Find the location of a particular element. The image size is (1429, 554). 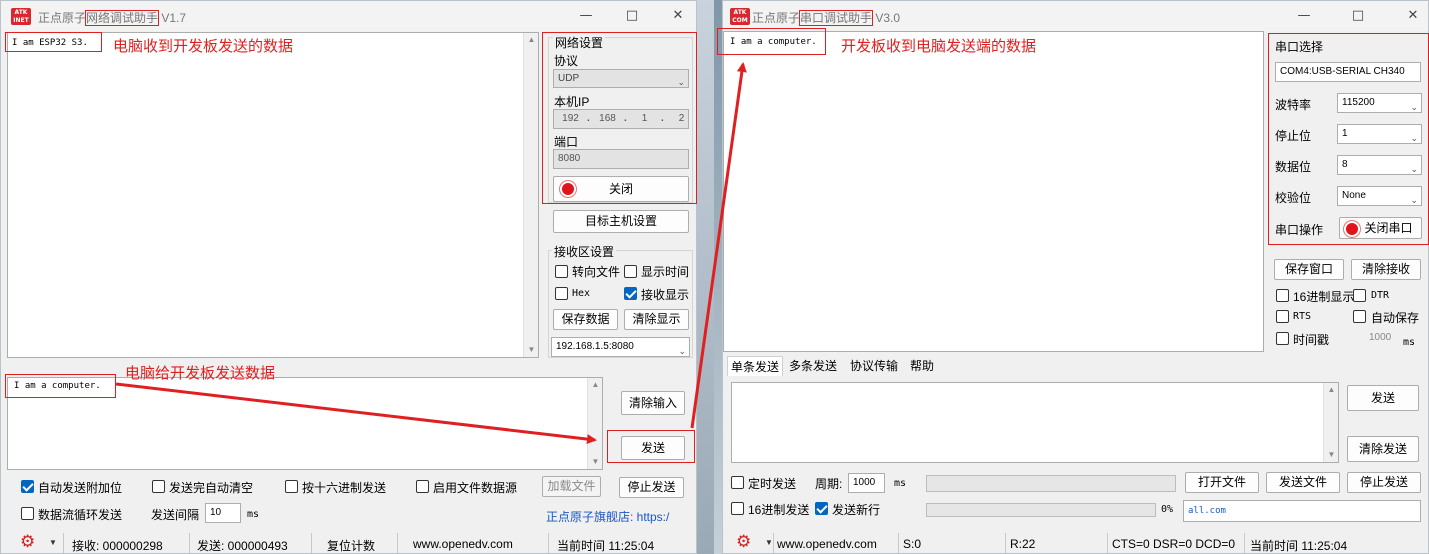

arrow-to-serial-receive is located at coordinates (718, 245).